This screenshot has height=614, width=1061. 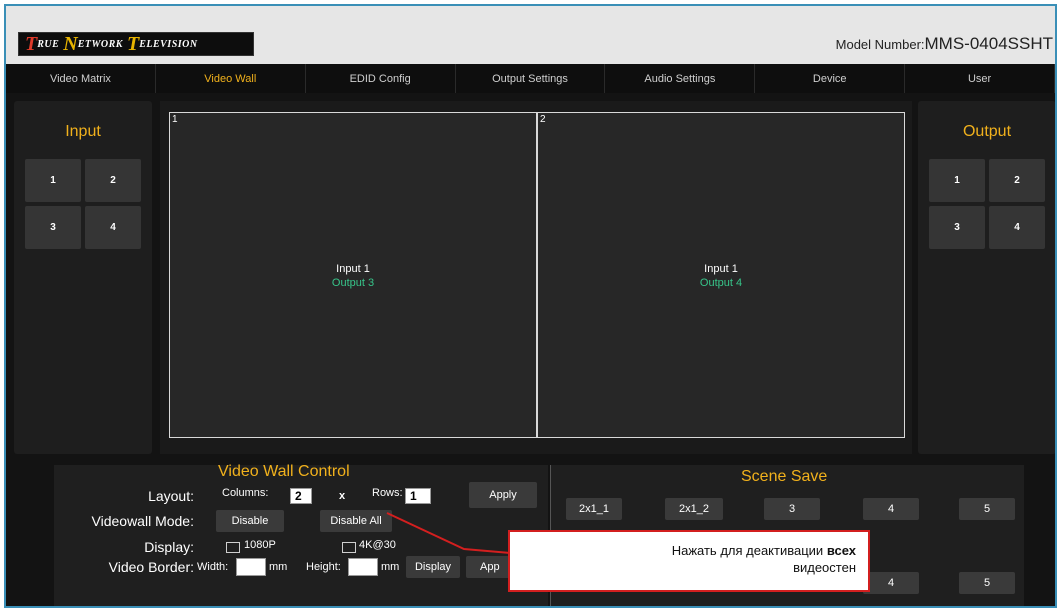 I want to click on screen-number: 1, so click(x=175, y=119).